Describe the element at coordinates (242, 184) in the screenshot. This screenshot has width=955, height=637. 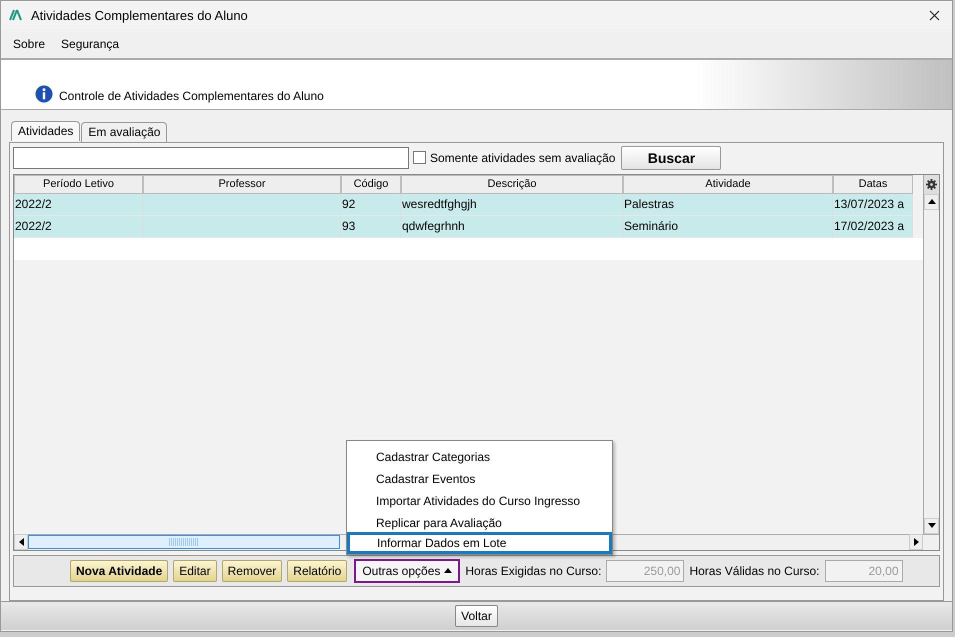
I see `column-header: Professor` at that location.